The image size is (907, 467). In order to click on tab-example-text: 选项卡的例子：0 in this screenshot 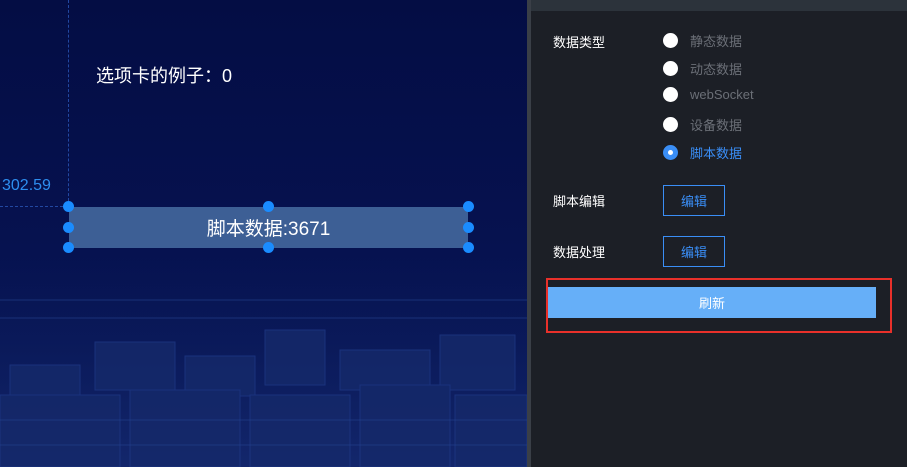, I will do `click(164, 75)`.